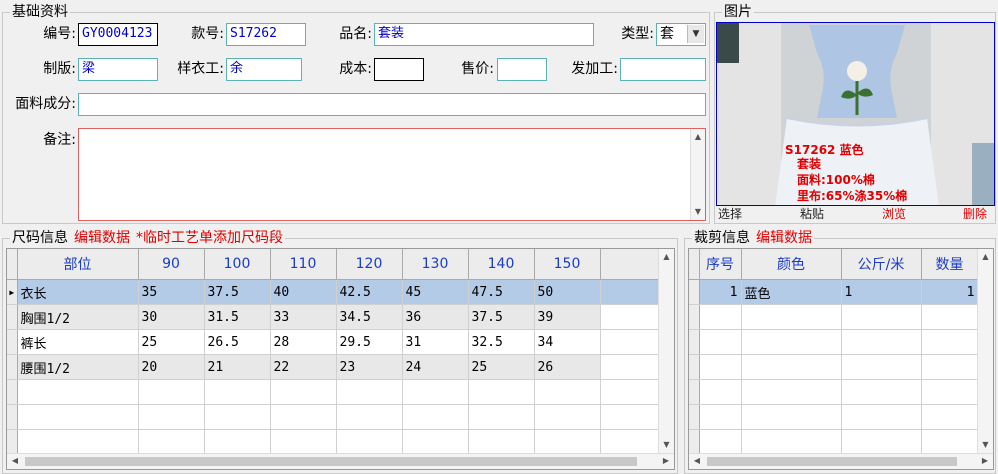  Describe the element at coordinates (237, 292) in the screenshot. I see `size-cell: 37.5` at that location.